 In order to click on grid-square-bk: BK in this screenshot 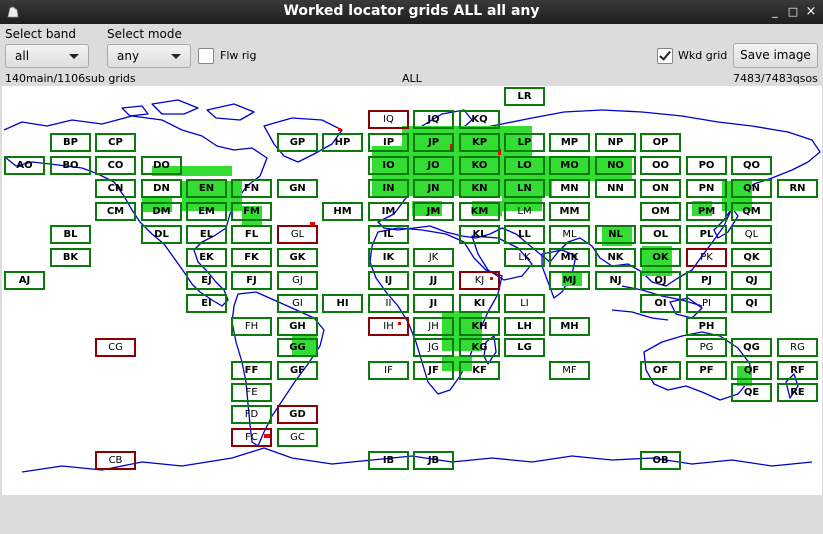, I will do `click(70, 257)`.